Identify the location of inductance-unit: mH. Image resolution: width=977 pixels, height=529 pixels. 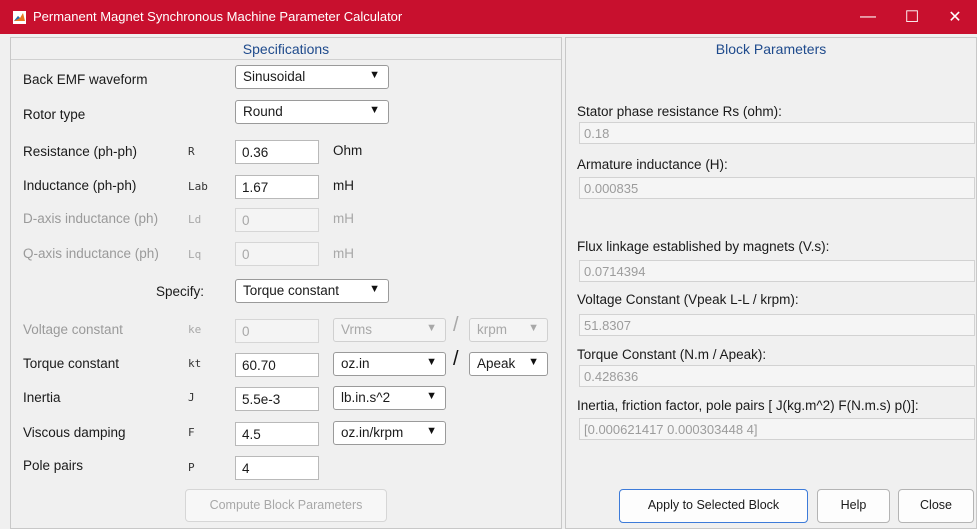
(343, 185).